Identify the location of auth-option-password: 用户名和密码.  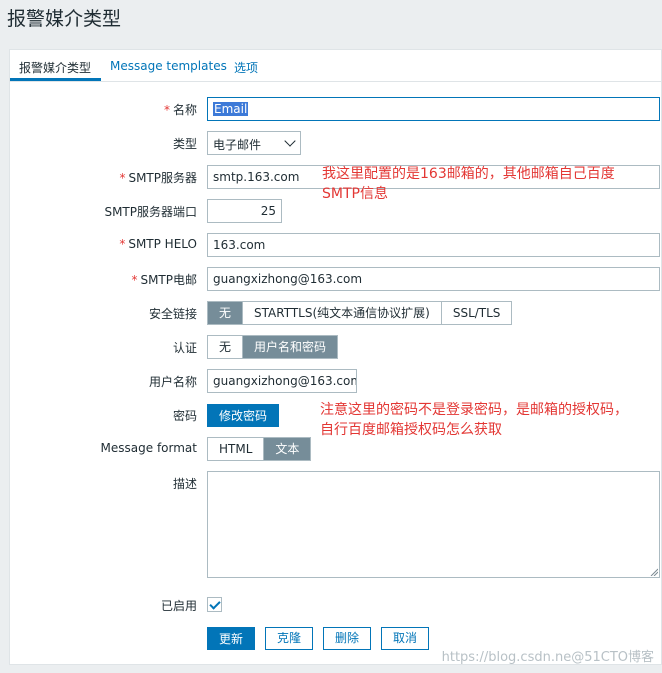
(290, 347).